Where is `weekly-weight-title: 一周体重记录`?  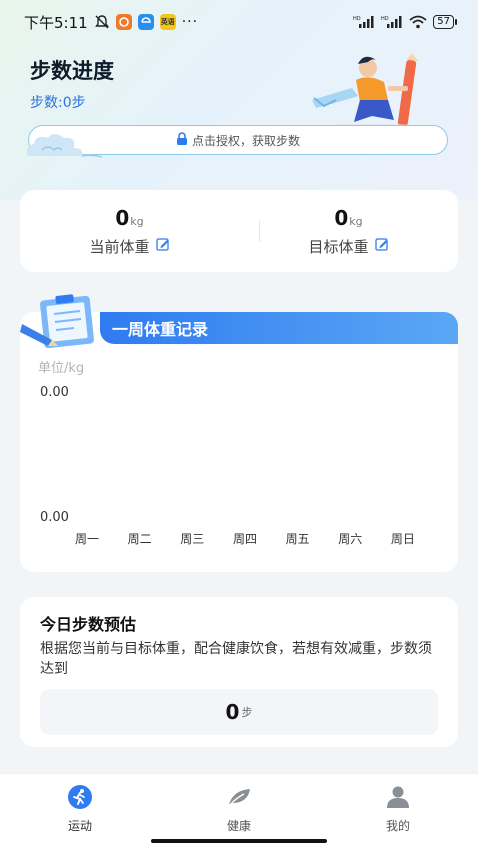 weekly-weight-title: 一周体重记录 is located at coordinates (160, 329).